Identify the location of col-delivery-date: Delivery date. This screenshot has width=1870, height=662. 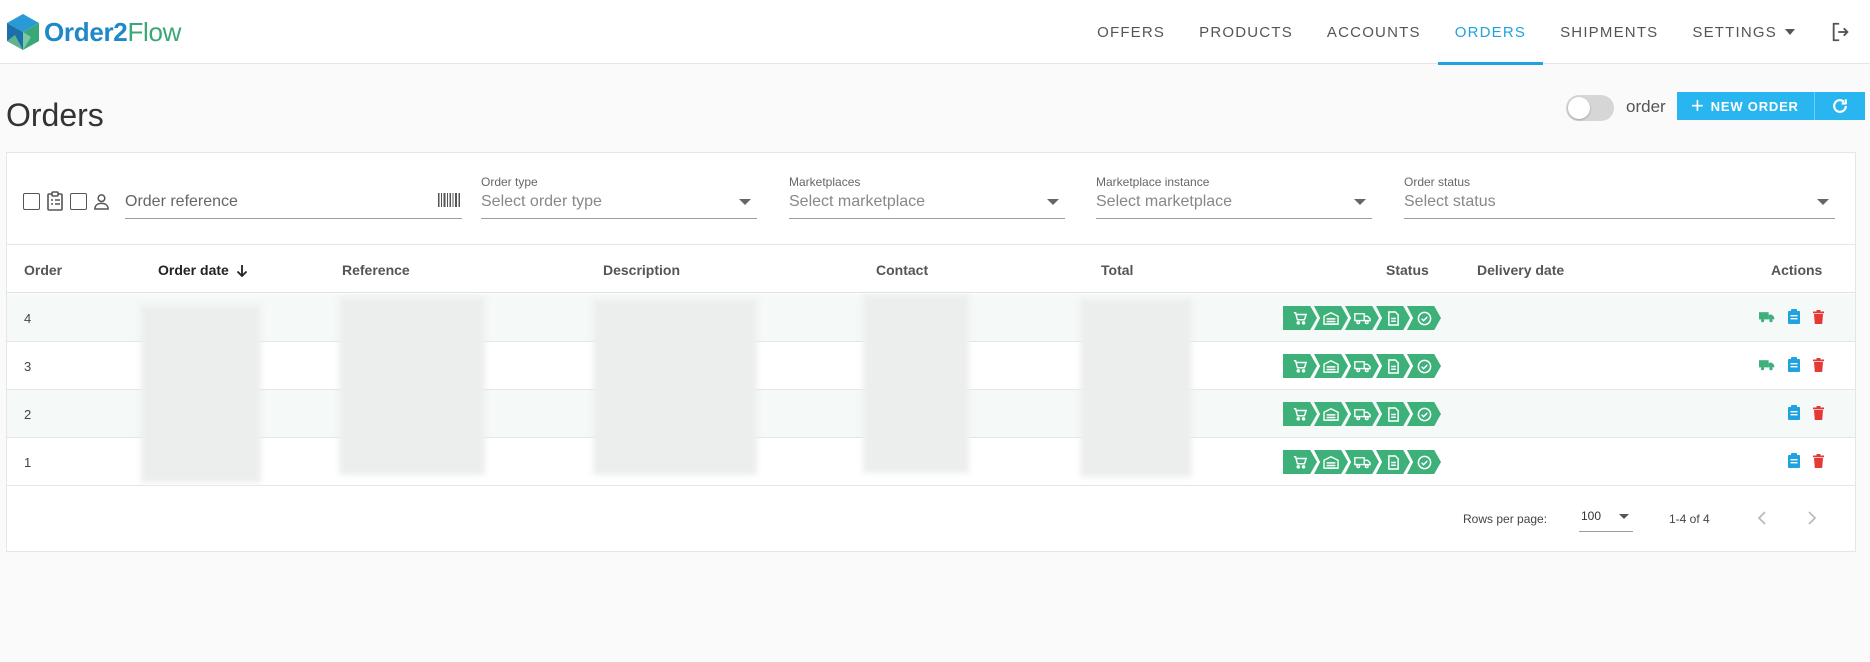
(1520, 270).